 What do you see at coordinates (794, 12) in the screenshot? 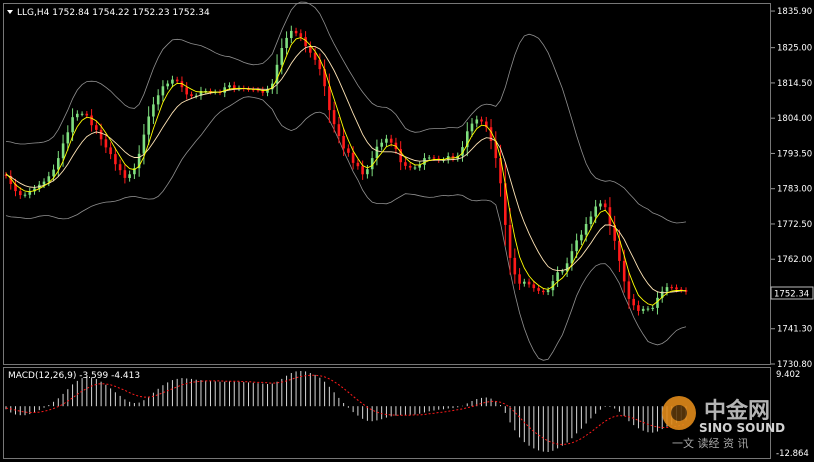
I see `price-tick-label: 1835.90` at bounding box center [794, 12].